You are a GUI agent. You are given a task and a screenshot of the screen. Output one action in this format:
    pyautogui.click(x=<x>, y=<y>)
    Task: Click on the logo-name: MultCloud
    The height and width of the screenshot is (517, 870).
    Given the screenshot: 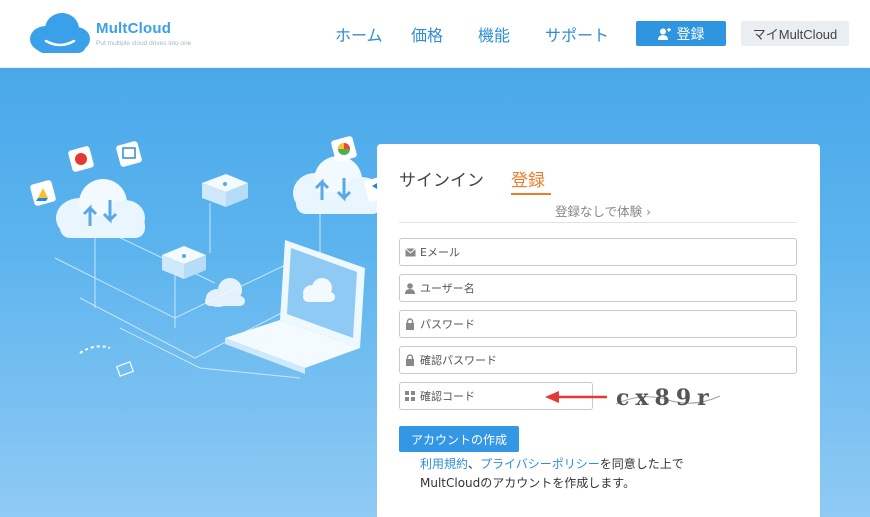 What is the action you would take?
    pyautogui.click(x=134, y=28)
    